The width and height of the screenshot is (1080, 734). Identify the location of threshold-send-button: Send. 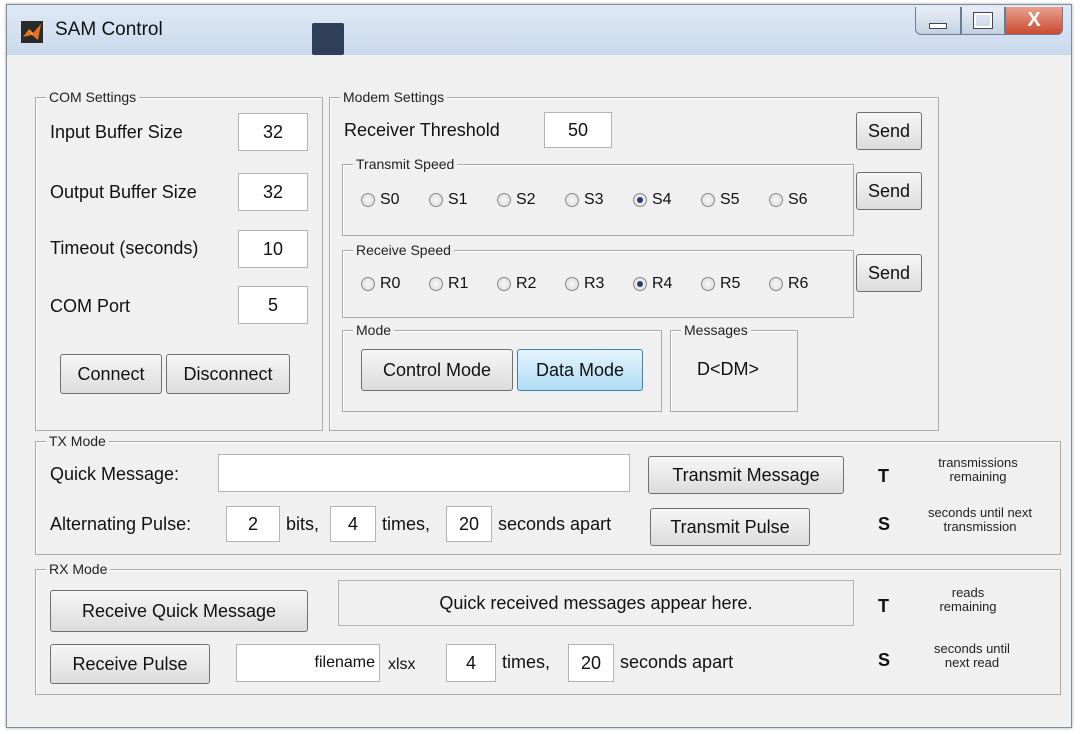
(889, 131).